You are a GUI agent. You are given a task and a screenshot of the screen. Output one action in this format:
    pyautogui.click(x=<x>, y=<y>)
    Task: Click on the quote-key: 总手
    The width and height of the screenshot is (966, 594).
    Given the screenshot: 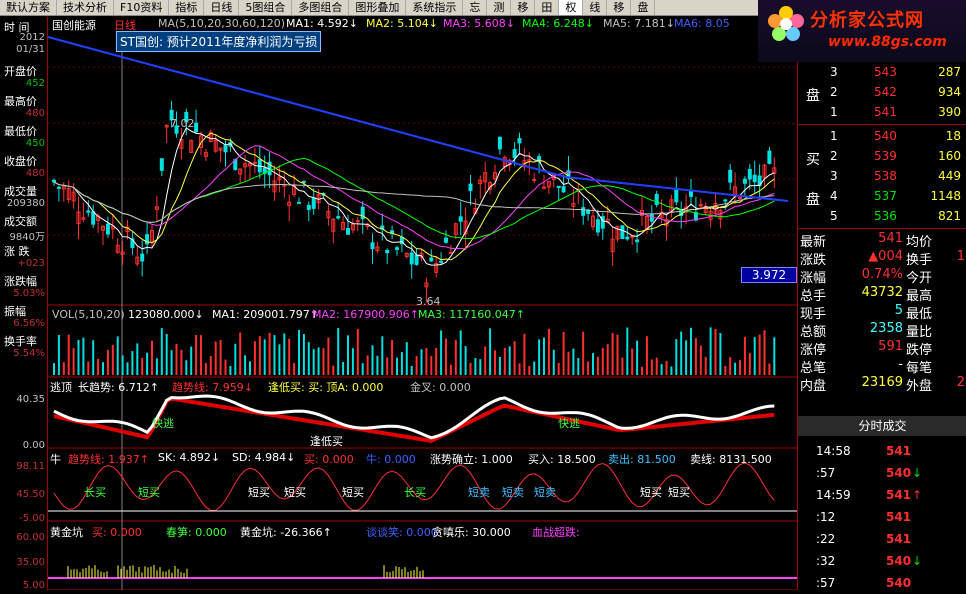 What is the action you would take?
    pyautogui.click(x=813, y=296)
    